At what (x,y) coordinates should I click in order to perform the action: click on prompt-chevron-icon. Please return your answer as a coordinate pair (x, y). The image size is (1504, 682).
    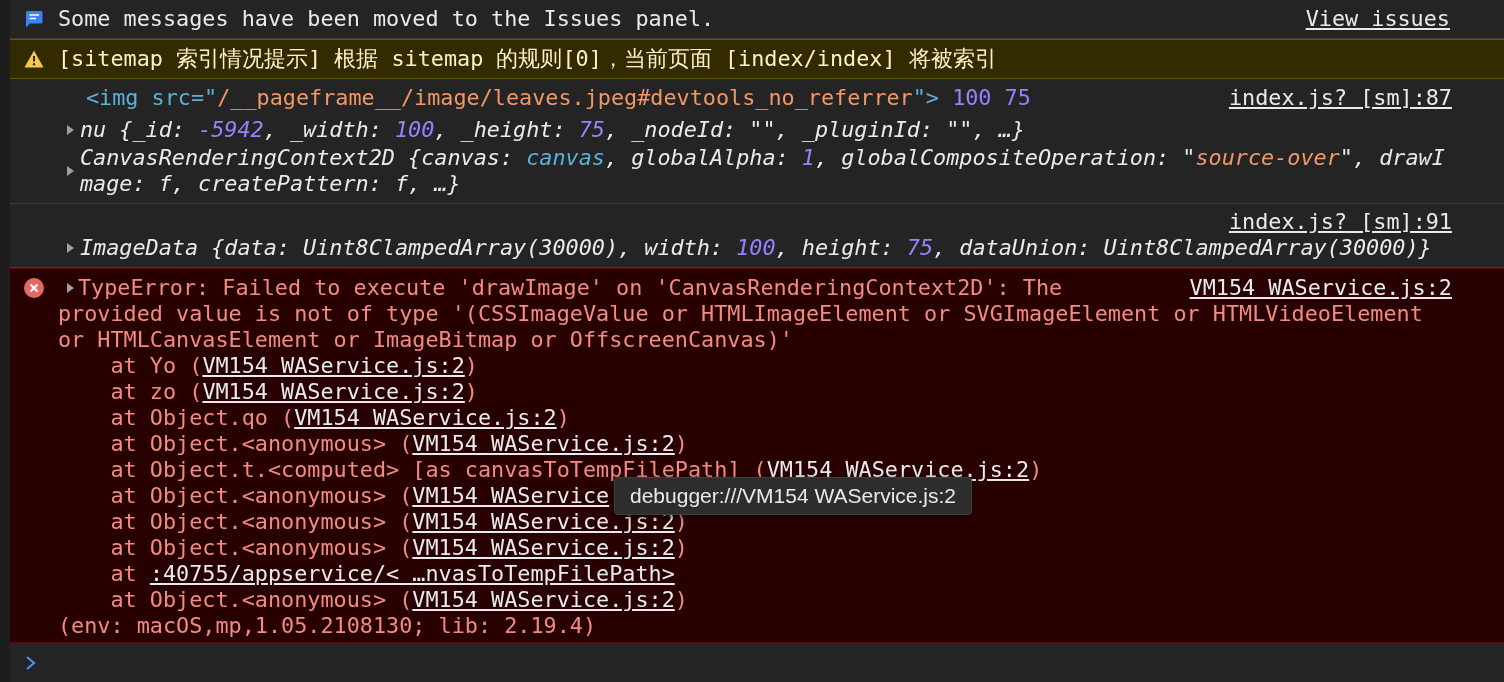
    Looking at the image, I should click on (31, 662).